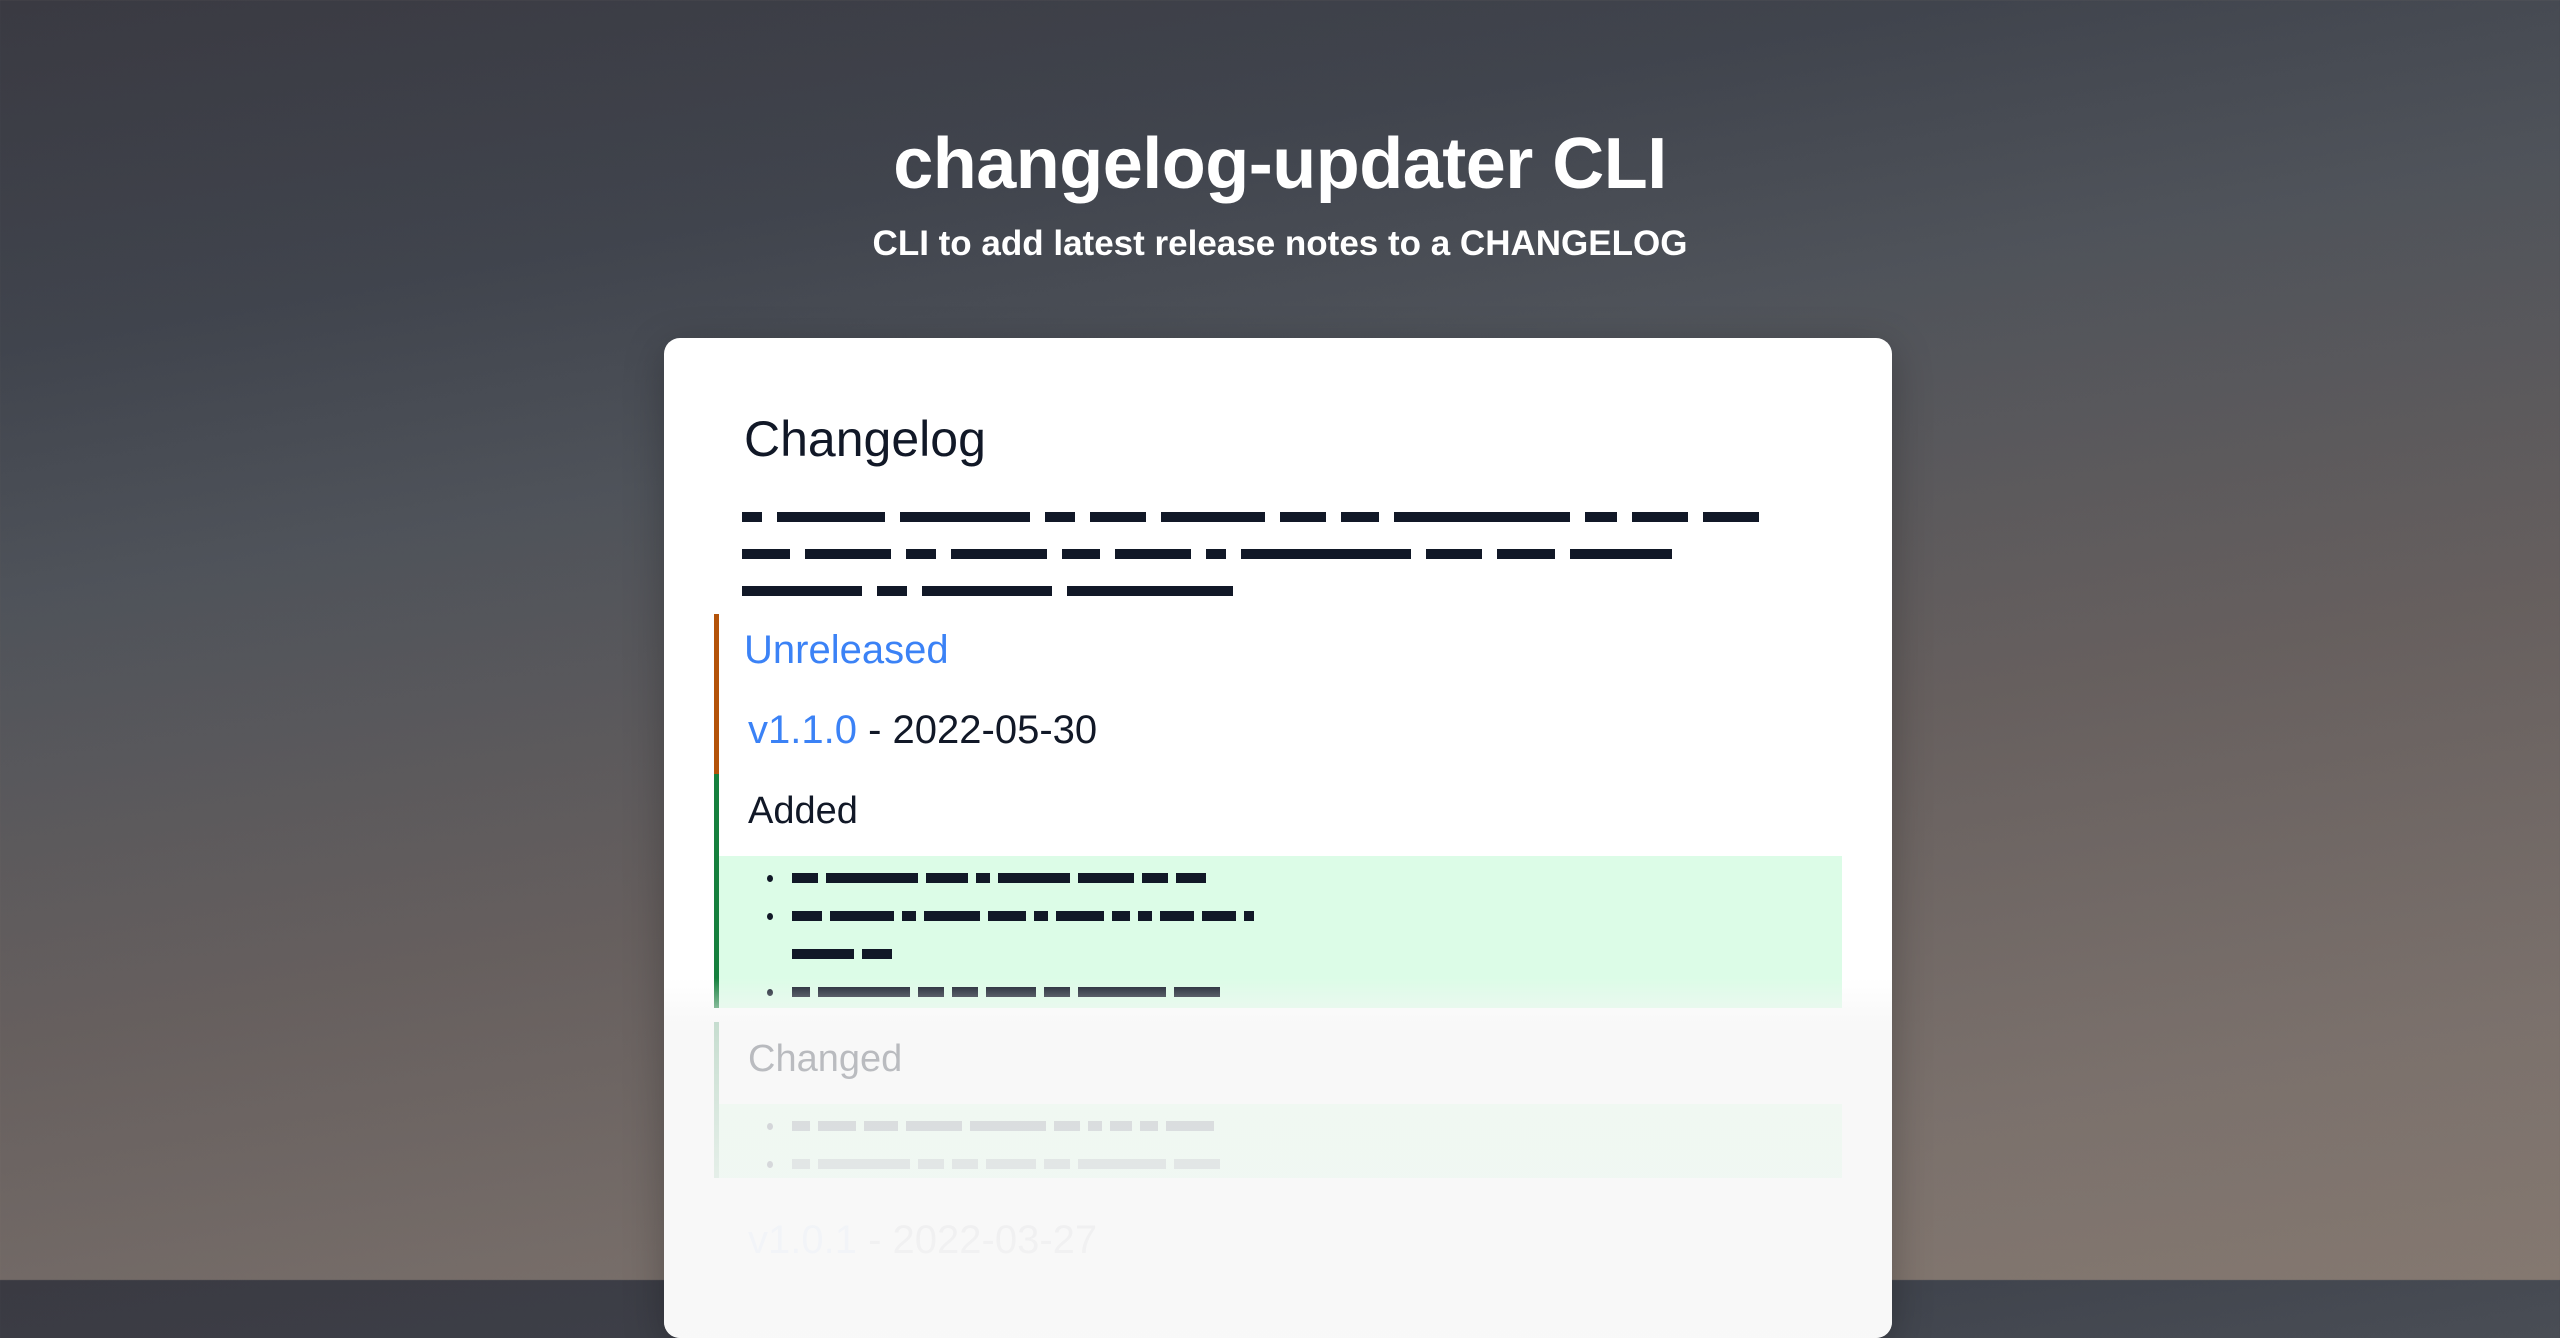 The image size is (2560, 1338). What do you see at coordinates (865, 439) in the screenshot?
I see `changelog-heading: Changelog` at bounding box center [865, 439].